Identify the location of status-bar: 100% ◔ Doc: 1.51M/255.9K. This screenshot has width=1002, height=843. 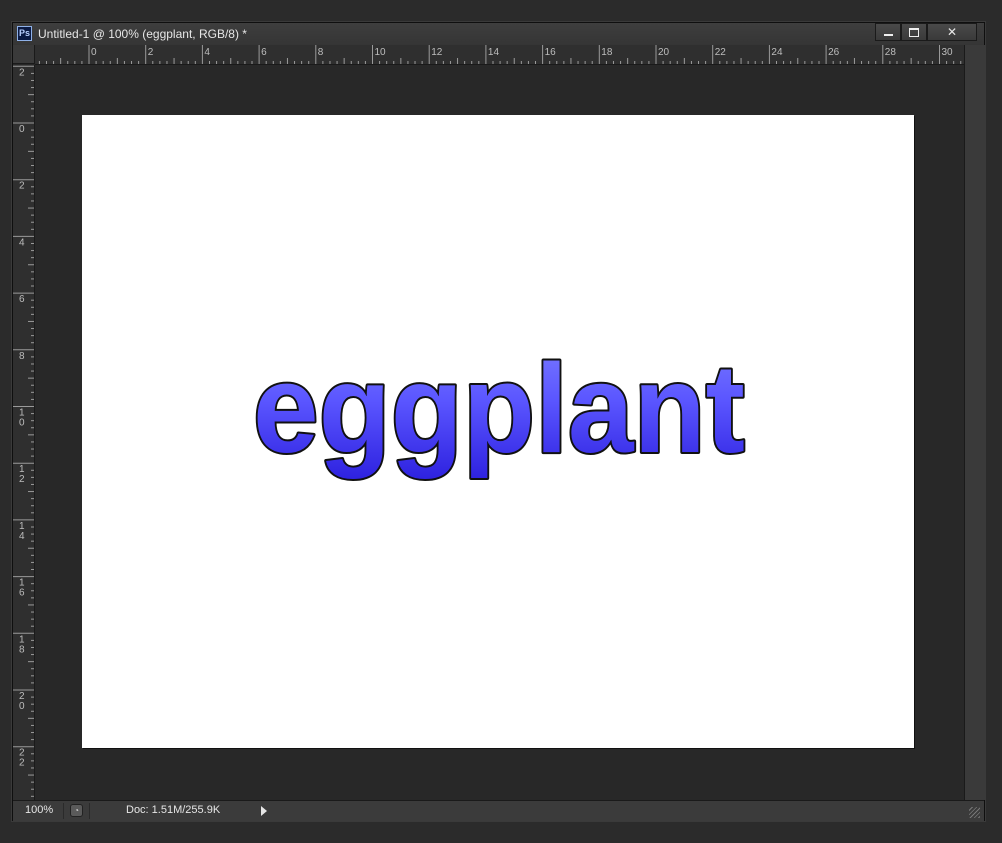
(498, 810).